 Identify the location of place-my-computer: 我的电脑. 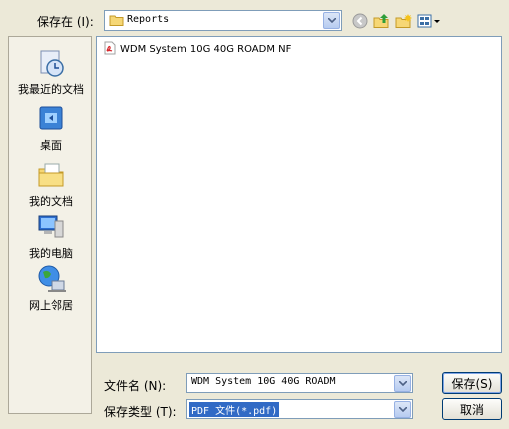
(51, 236).